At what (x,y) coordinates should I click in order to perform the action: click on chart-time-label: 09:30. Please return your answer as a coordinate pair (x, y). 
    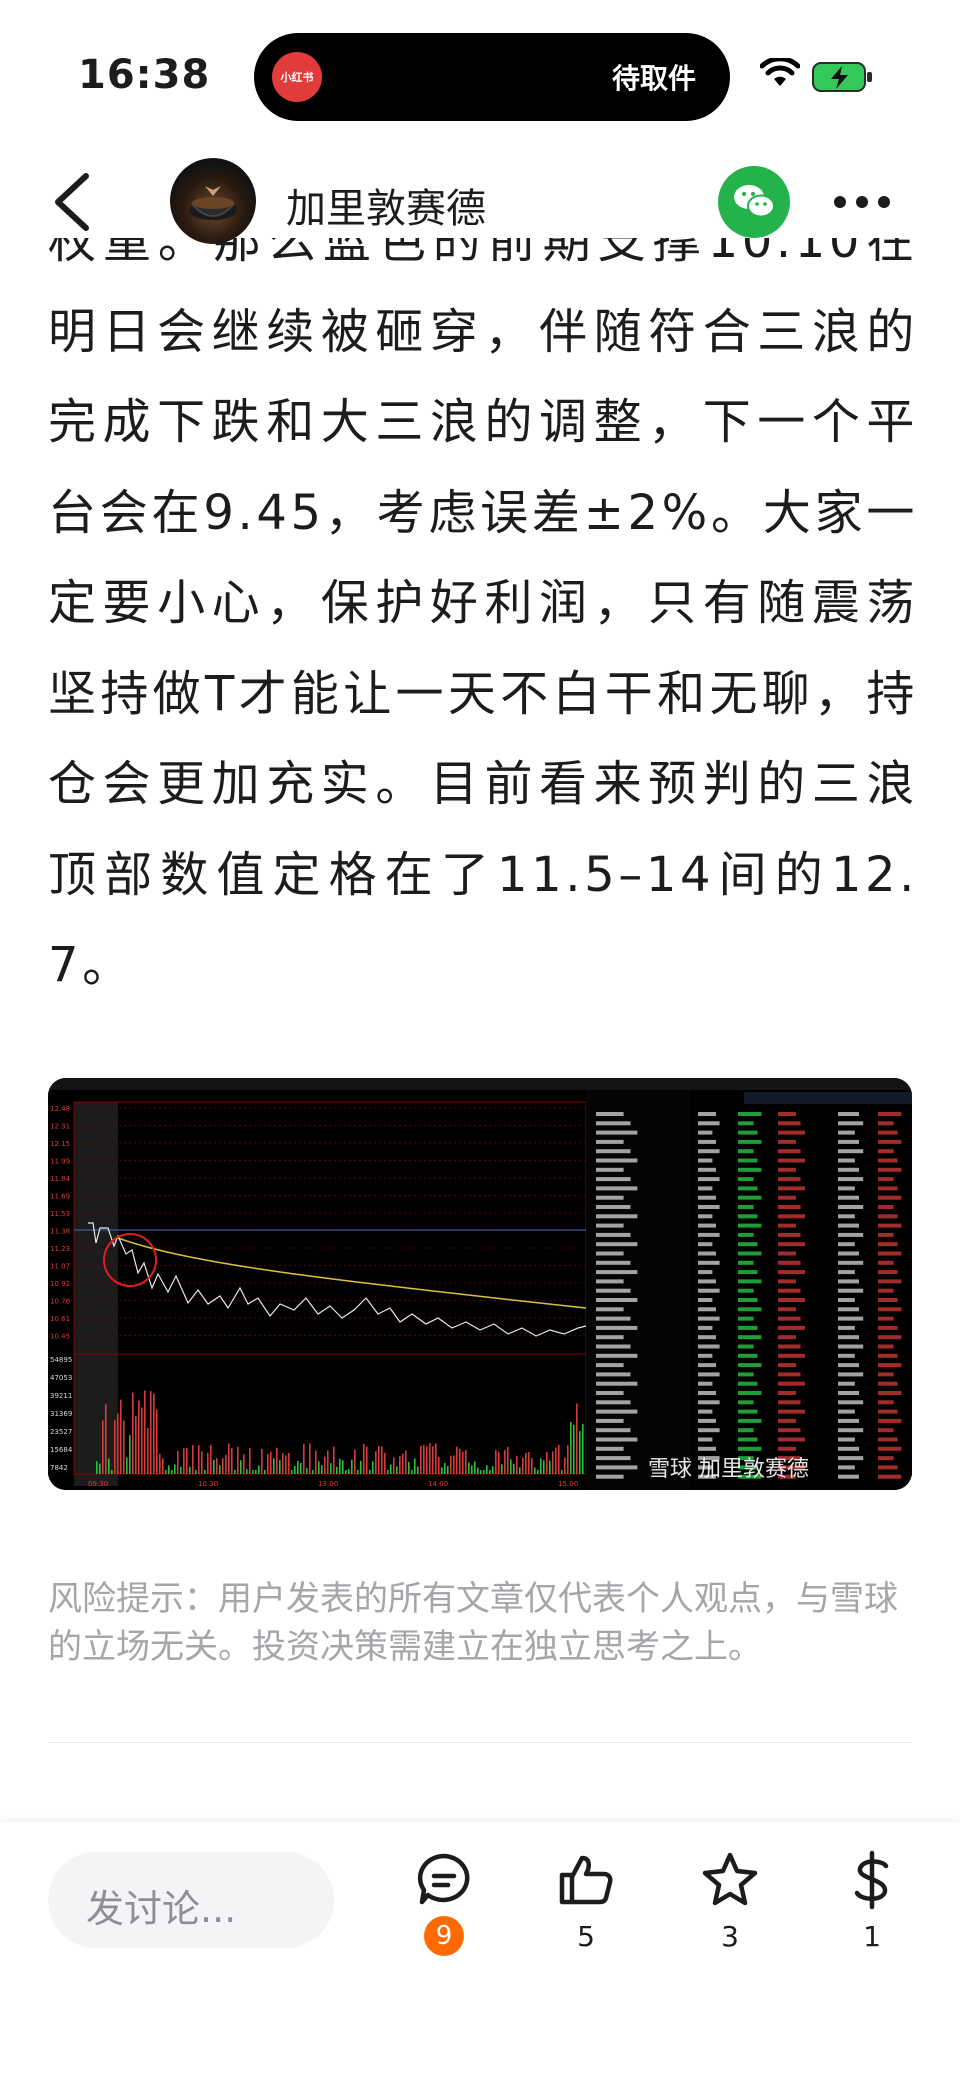
    Looking at the image, I should click on (98, 1484).